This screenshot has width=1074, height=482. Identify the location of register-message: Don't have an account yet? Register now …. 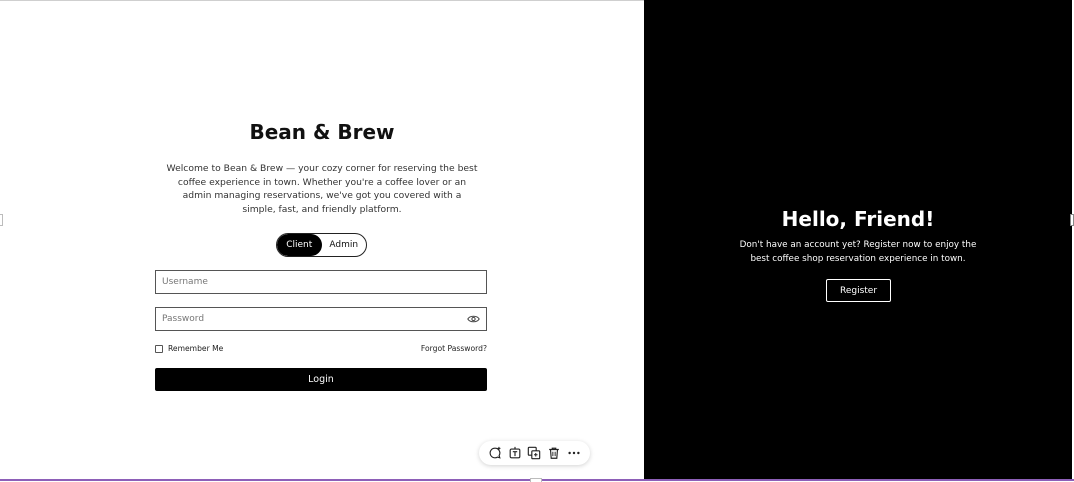
(858, 252).